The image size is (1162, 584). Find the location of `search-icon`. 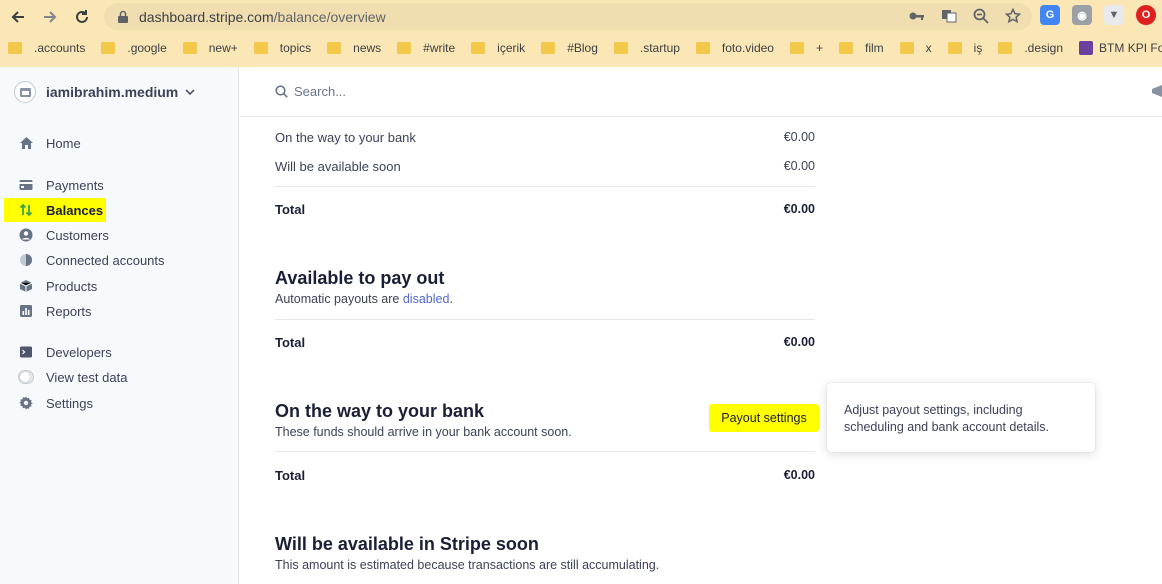

search-icon is located at coordinates (281, 91).